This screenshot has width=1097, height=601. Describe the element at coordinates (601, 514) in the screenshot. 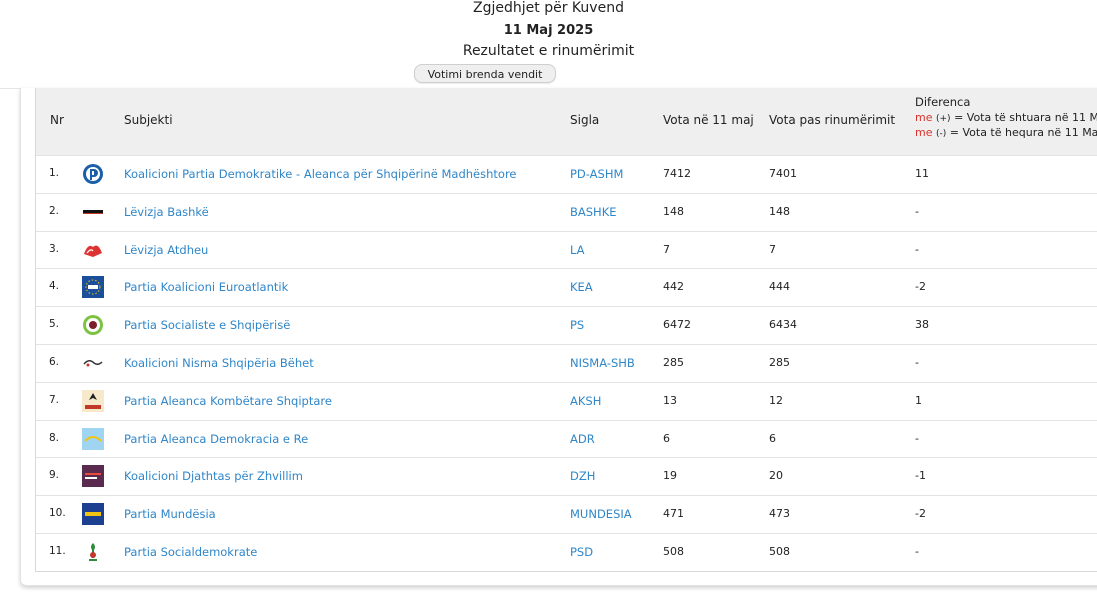

I see `party-acronym-link: MUNDESIA` at that location.